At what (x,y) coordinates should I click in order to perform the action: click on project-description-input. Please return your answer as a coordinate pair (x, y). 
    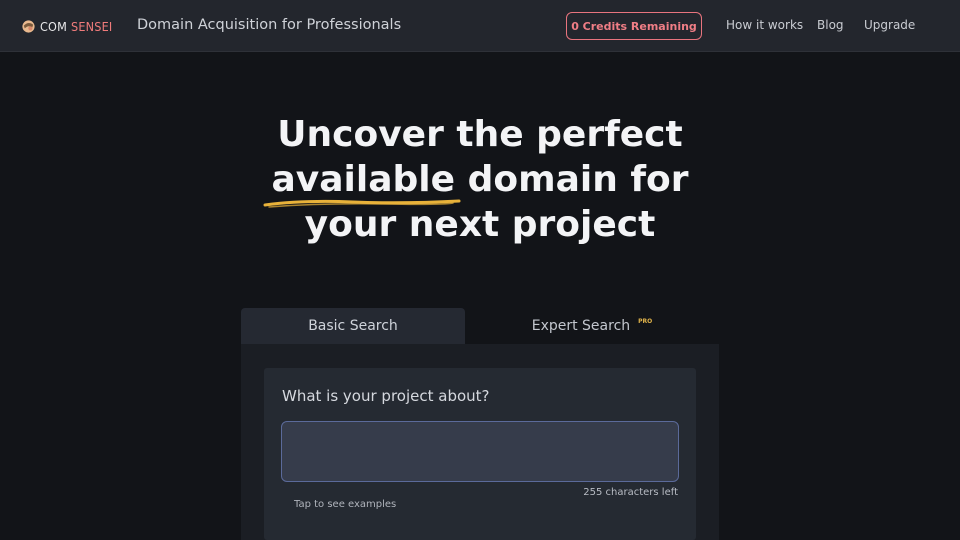
    Looking at the image, I should click on (480, 451).